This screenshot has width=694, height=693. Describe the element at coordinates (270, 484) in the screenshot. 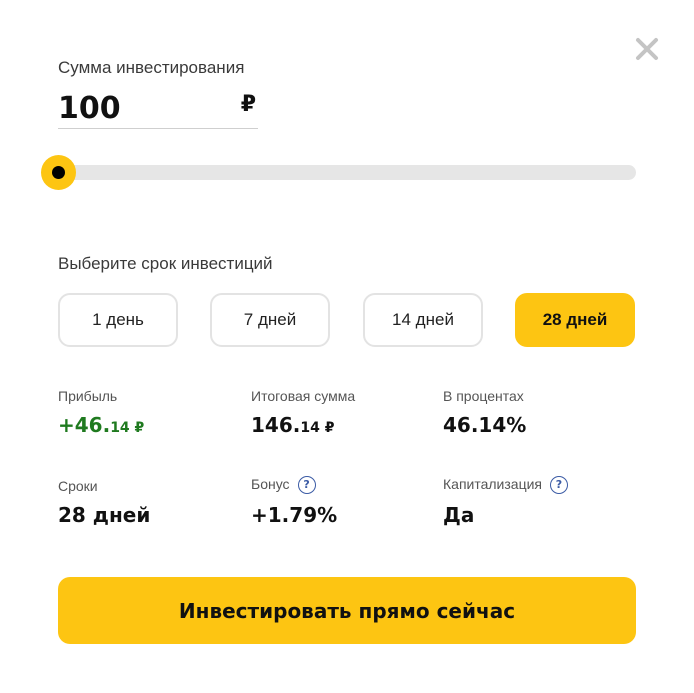

I see `bonus-label: Бонус` at that location.